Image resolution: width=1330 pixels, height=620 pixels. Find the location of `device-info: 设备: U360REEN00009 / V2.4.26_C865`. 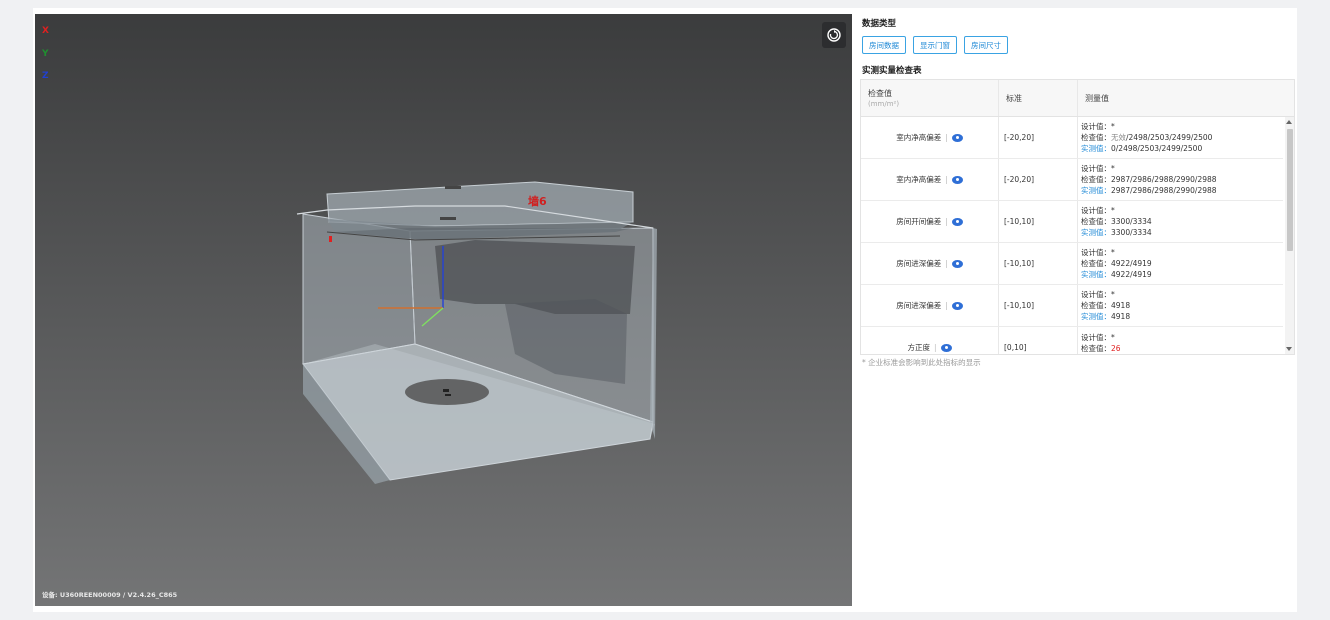

device-info: 设备: U360REEN00009 / V2.4.26_C865 is located at coordinates (110, 595).